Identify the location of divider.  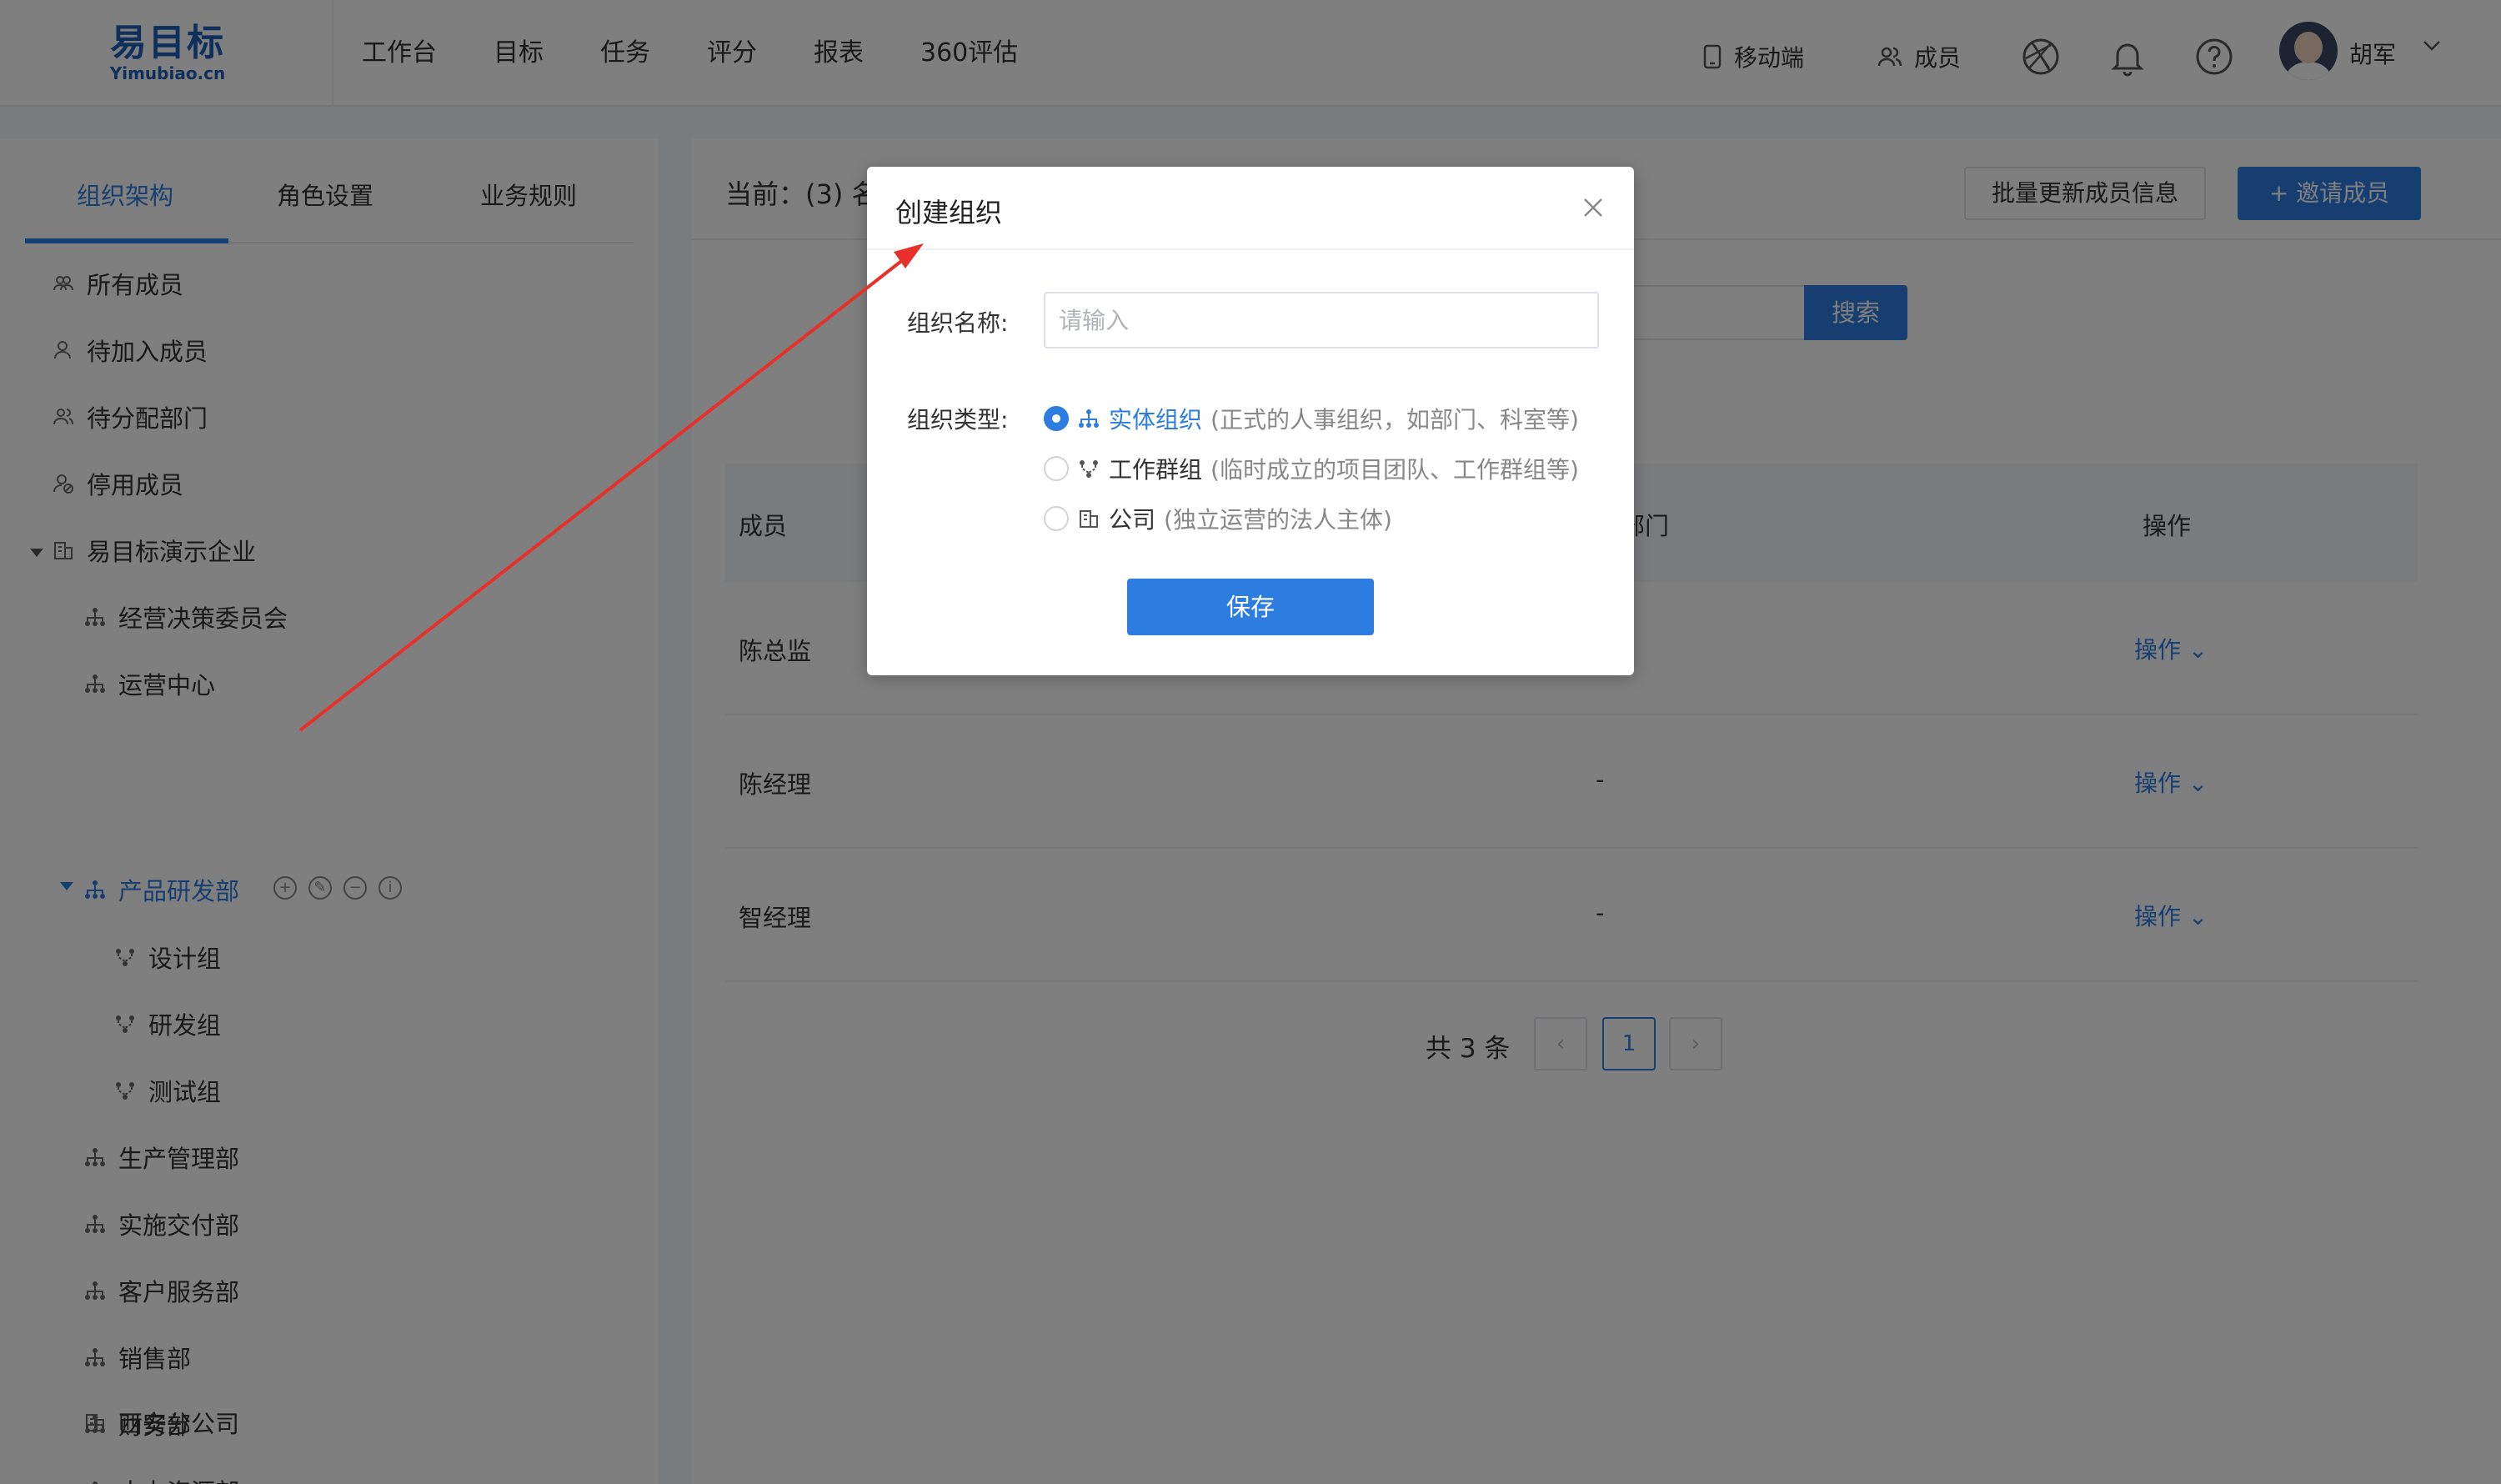
(1250, 249).